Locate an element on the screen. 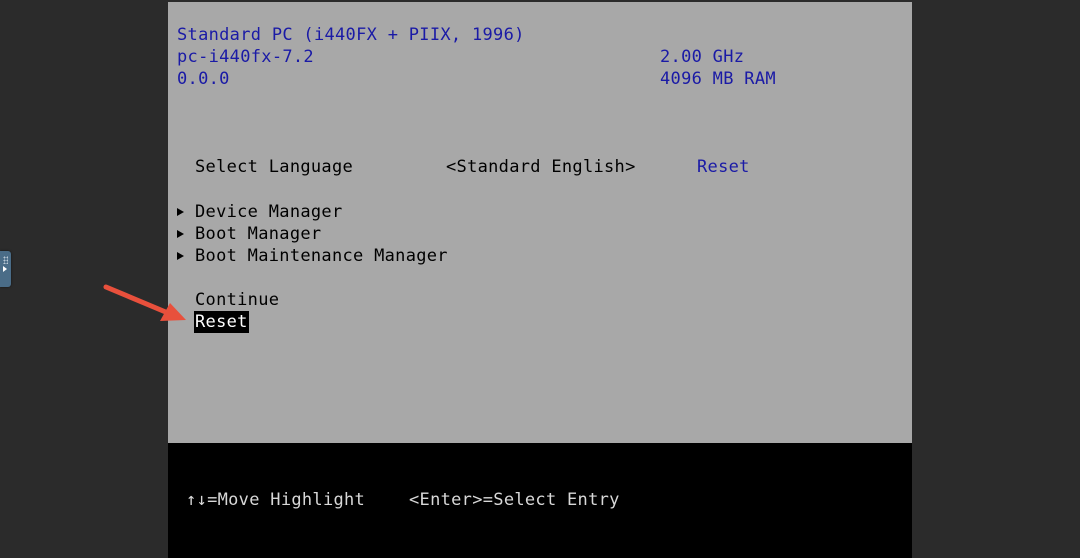 The image size is (1080, 558). continue-item: Continue is located at coordinates (237, 300).